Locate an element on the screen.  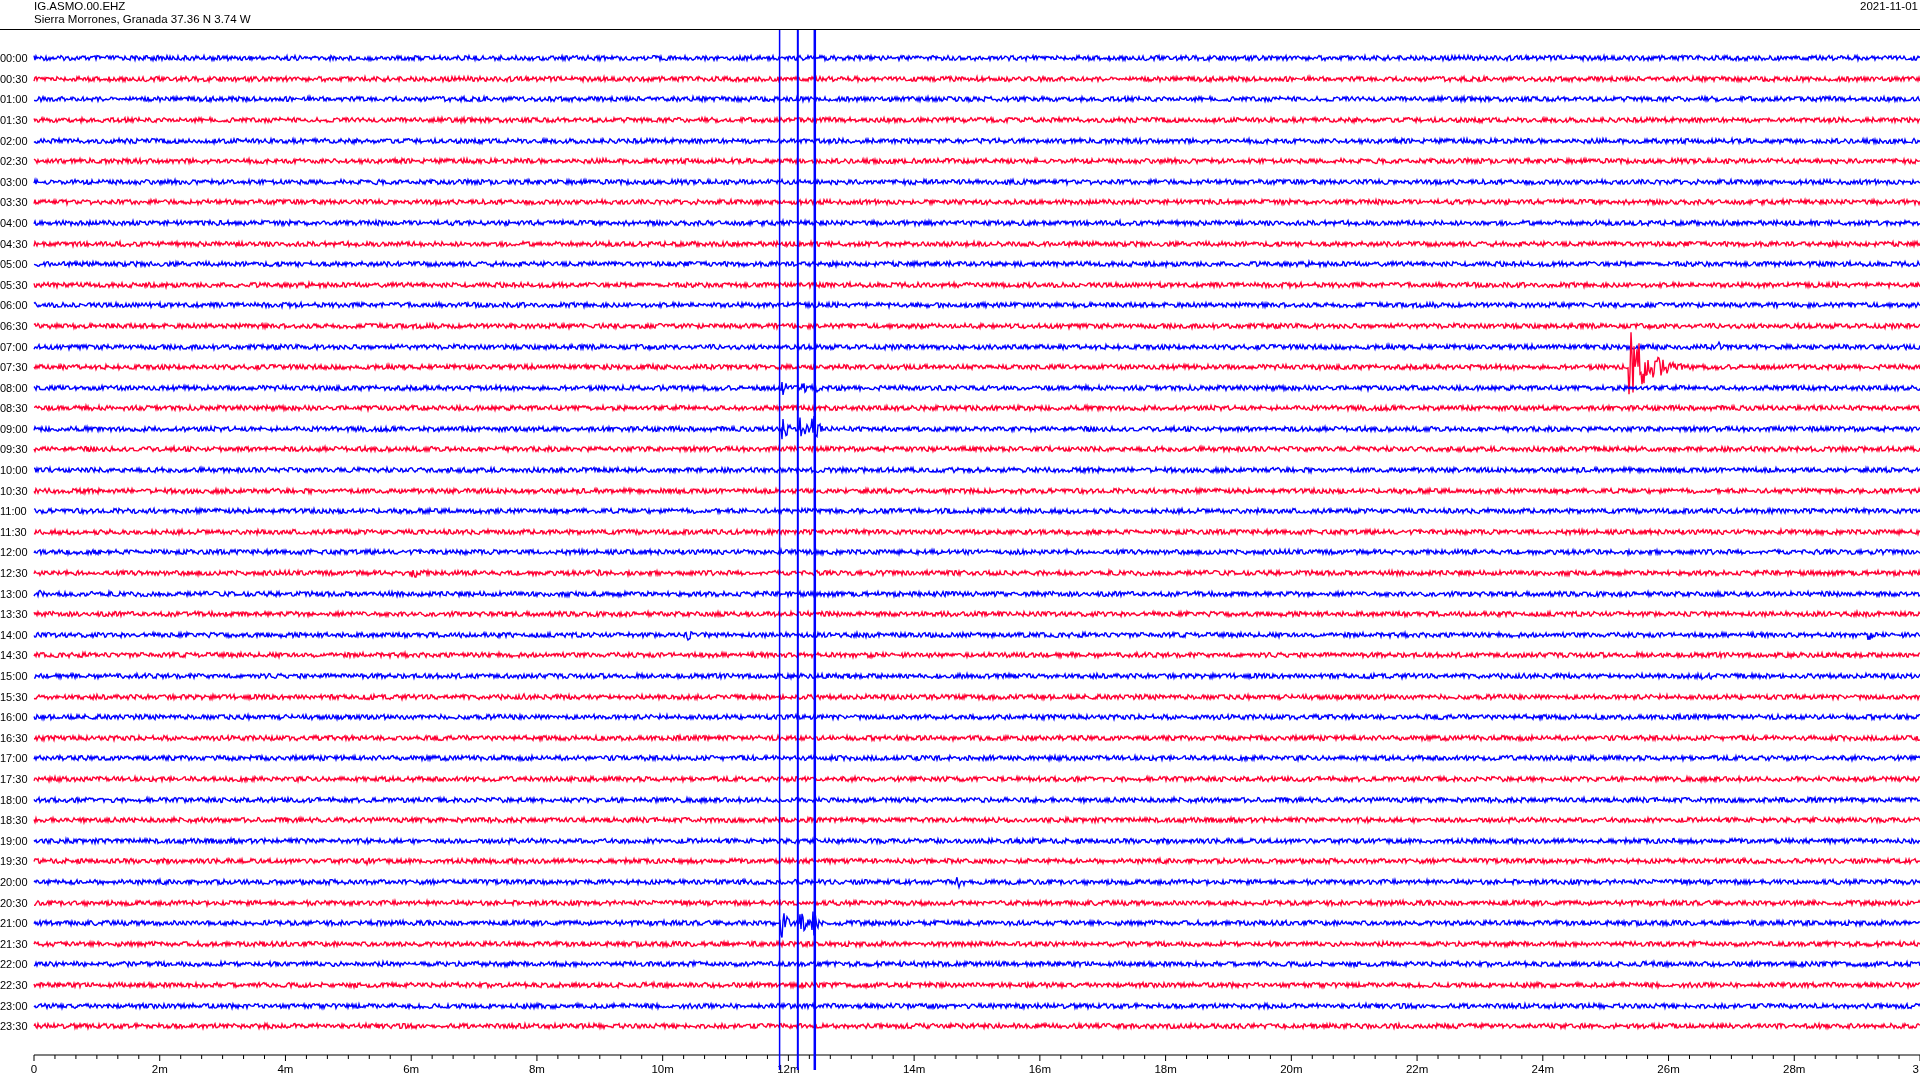
time-label: 05:00 is located at coordinates (14, 264).